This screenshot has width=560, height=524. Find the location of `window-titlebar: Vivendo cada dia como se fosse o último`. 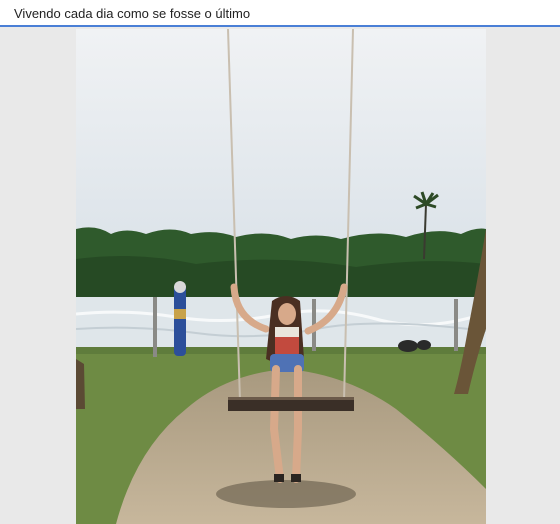

window-titlebar: Vivendo cada dia como se fosse o último is located at coordinates (280, 13).